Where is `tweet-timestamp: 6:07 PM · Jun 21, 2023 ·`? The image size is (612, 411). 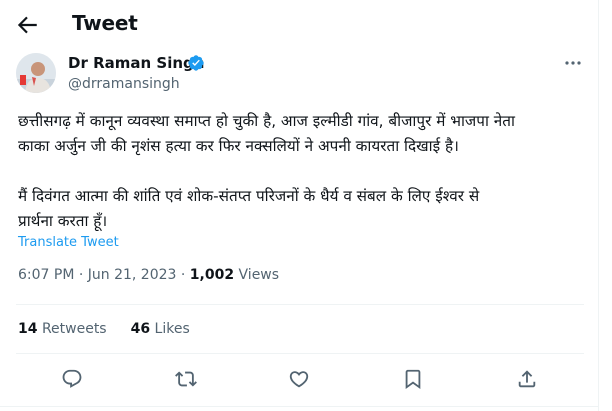 tweet-timestamp: 6:07 PM · Jun 21, 2023 · is located at coordinates (104, 275).